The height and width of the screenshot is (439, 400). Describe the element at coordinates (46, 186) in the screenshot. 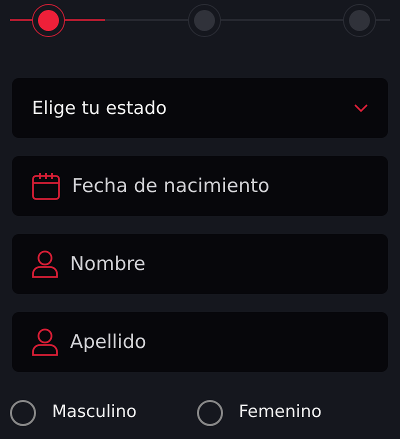

I see `calendar-icon` at that location.